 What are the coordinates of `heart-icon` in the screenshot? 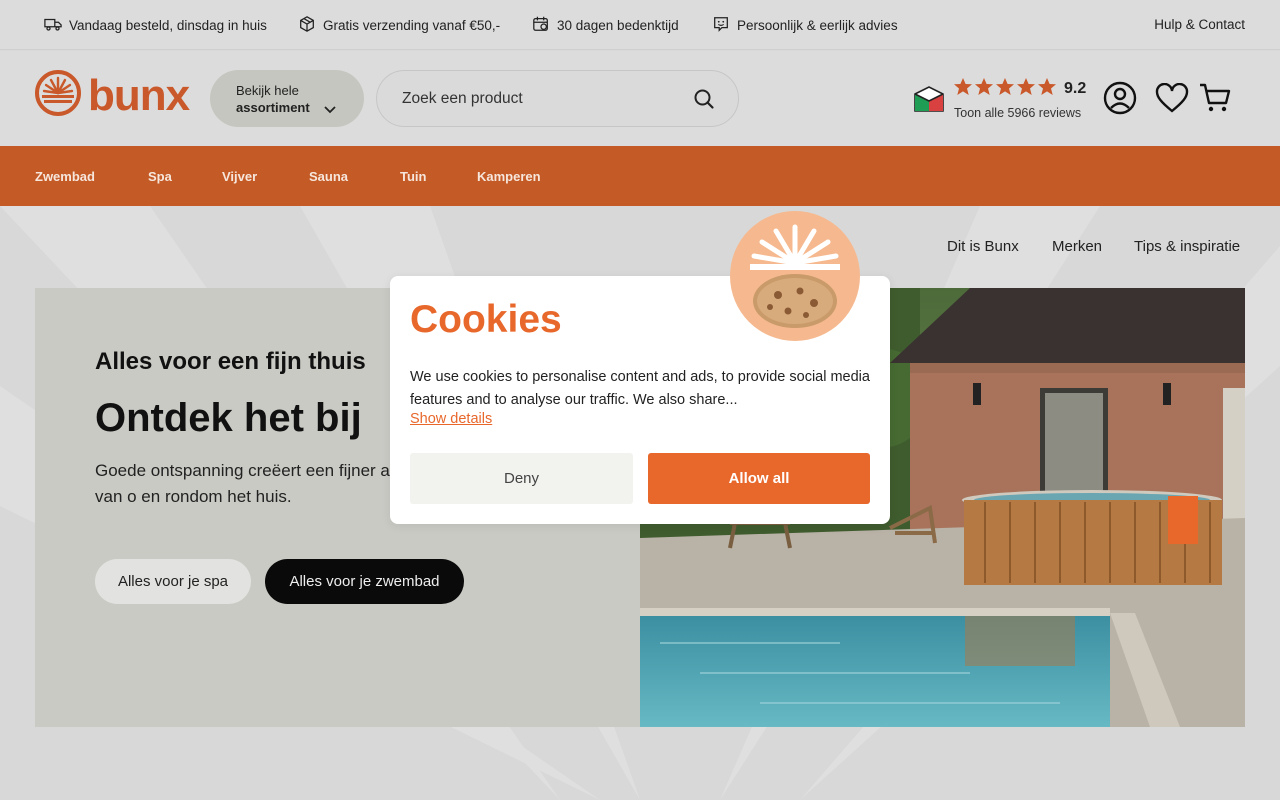 It's located at (1172, 100).